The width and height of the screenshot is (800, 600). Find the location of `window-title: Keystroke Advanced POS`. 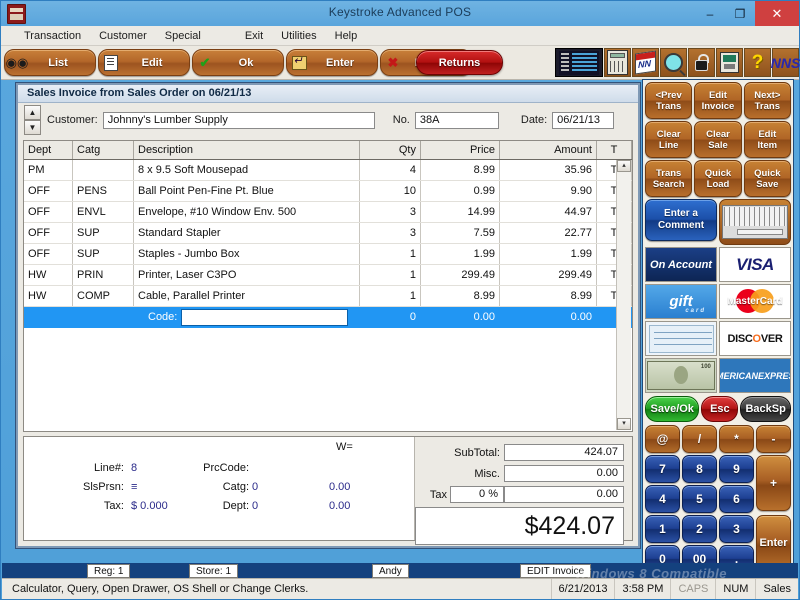

window-title: Keystroke Advanced POS is located at coordinates (400, 12).